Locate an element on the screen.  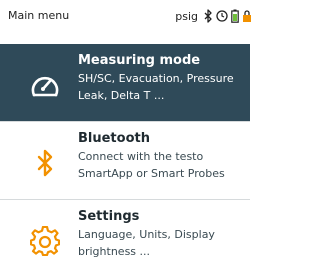
gauge-icon is located at coordinates (45, 86).